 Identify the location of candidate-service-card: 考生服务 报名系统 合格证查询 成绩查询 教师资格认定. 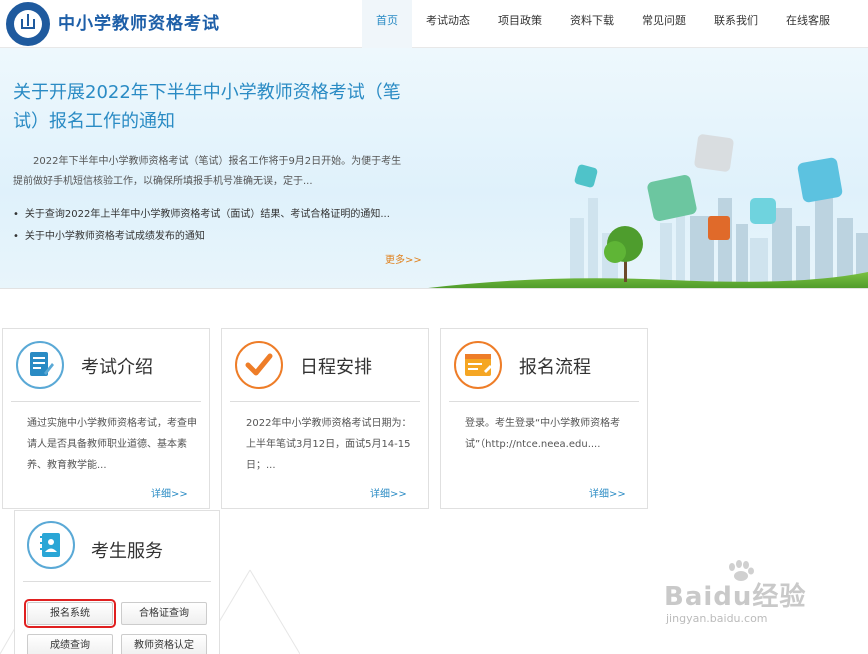
(117, 582).